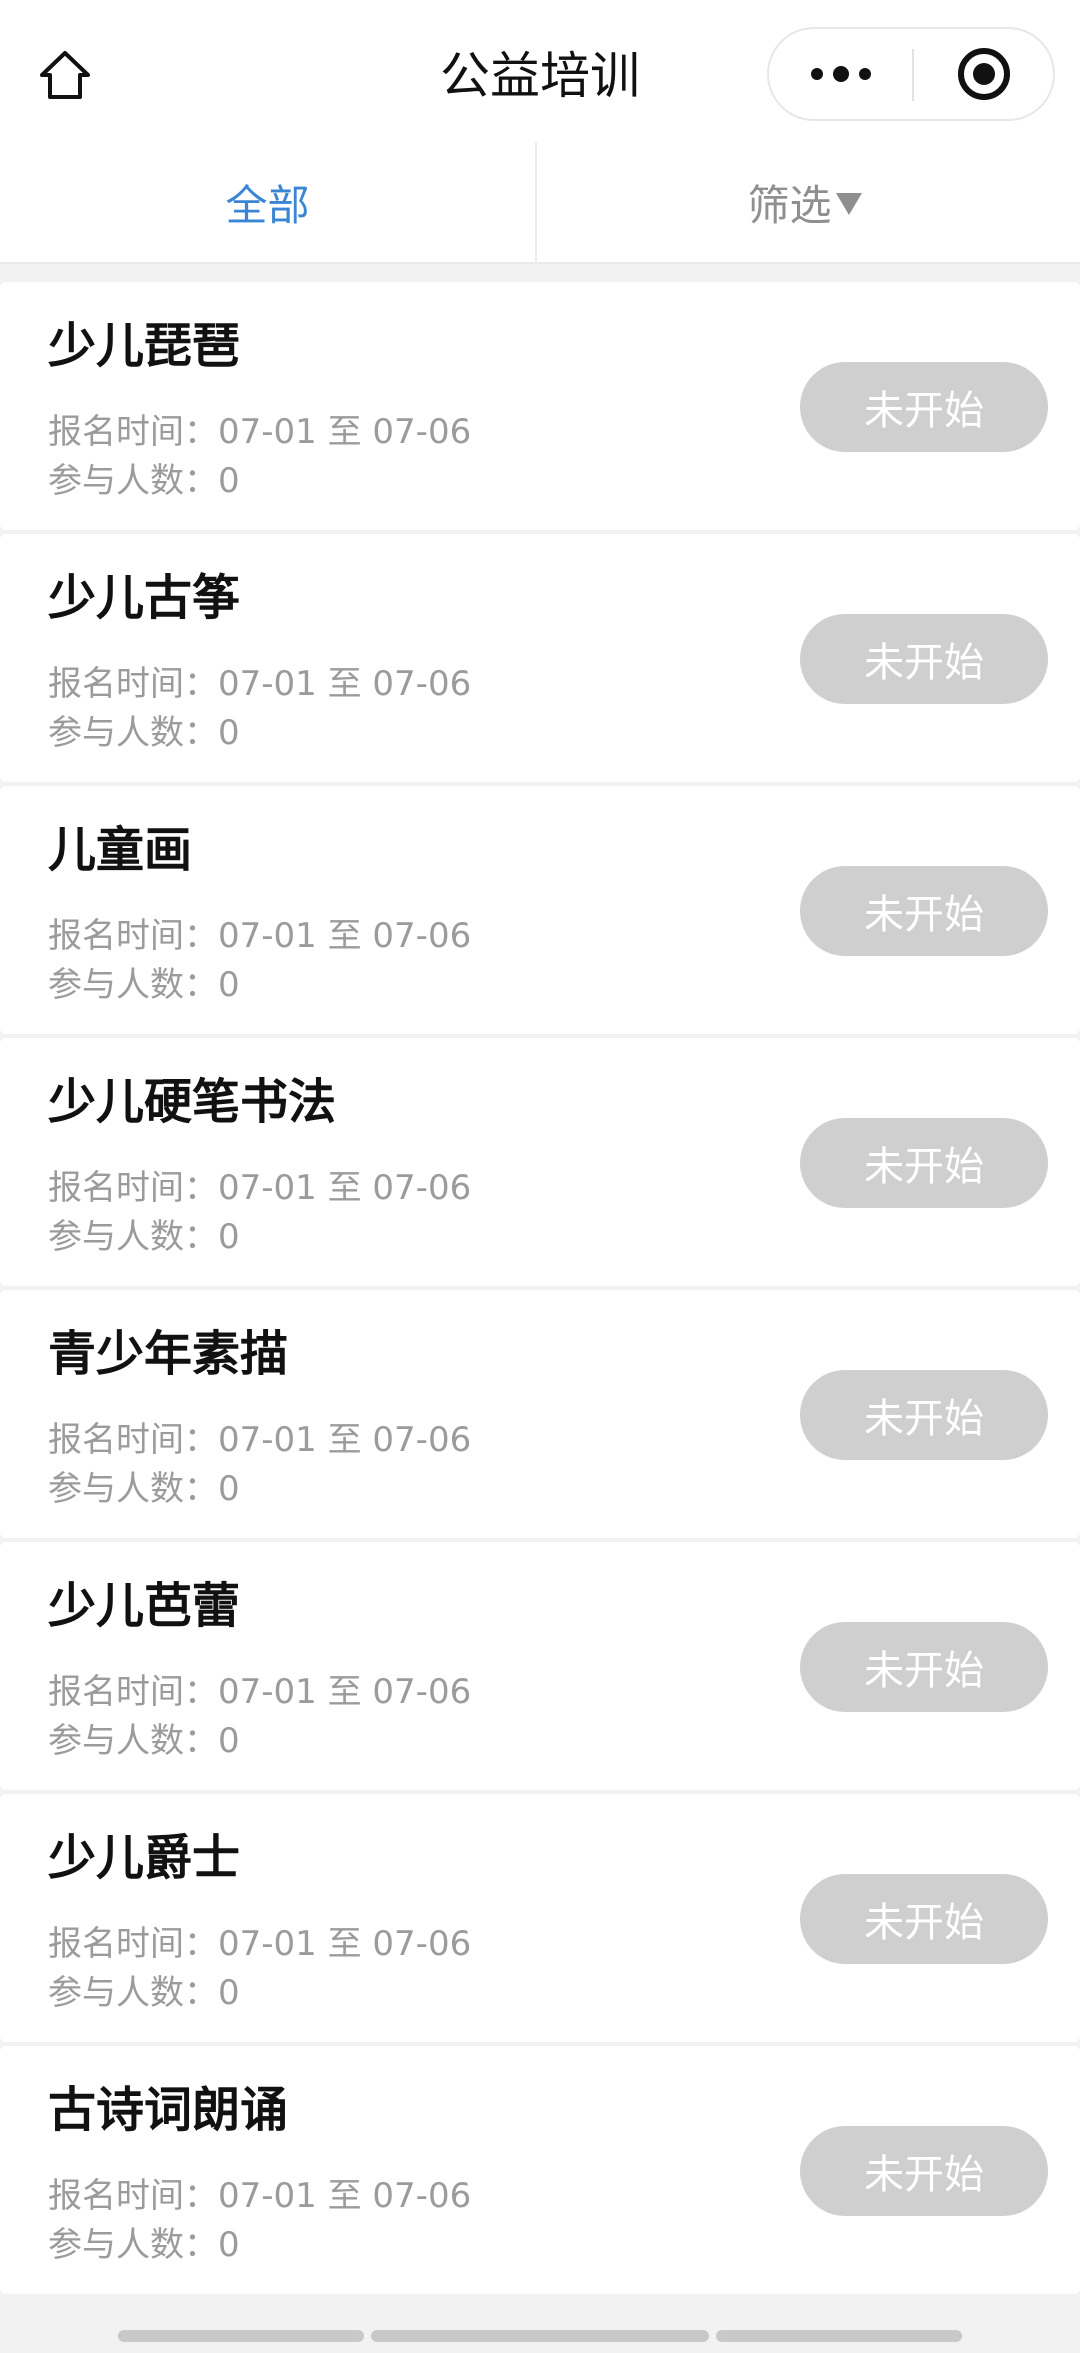  I want to click on tab-filter: 筛选, so click(804, 202).